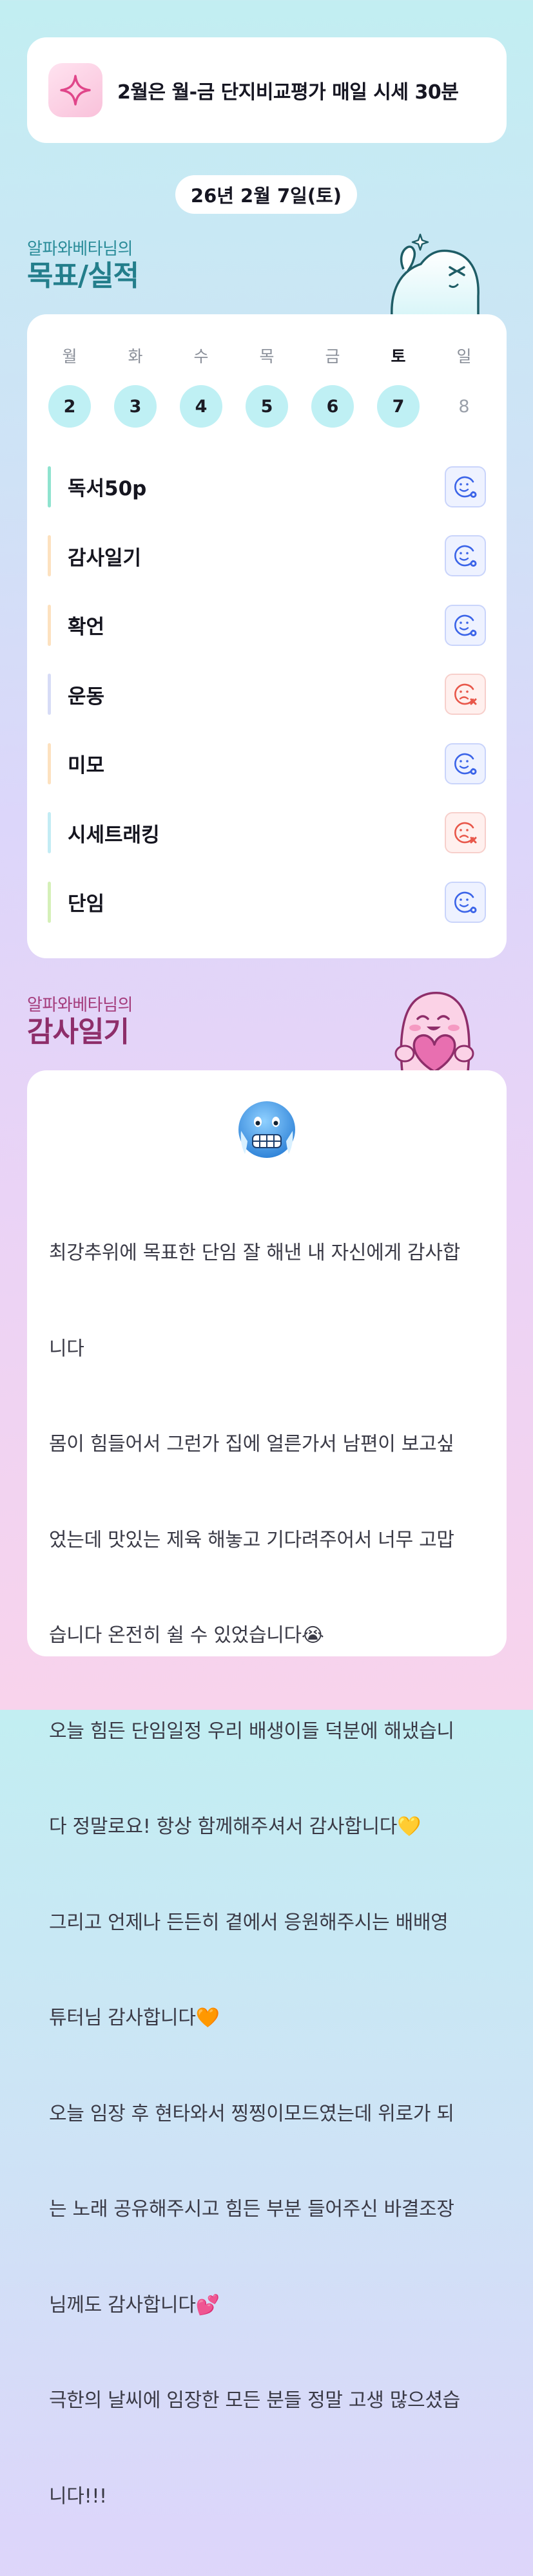 This screenshot has height=2576, width=533. Describe the element at coordinates (464, 386) in the screenshot. I see `day-sun: 일 8` at that location.